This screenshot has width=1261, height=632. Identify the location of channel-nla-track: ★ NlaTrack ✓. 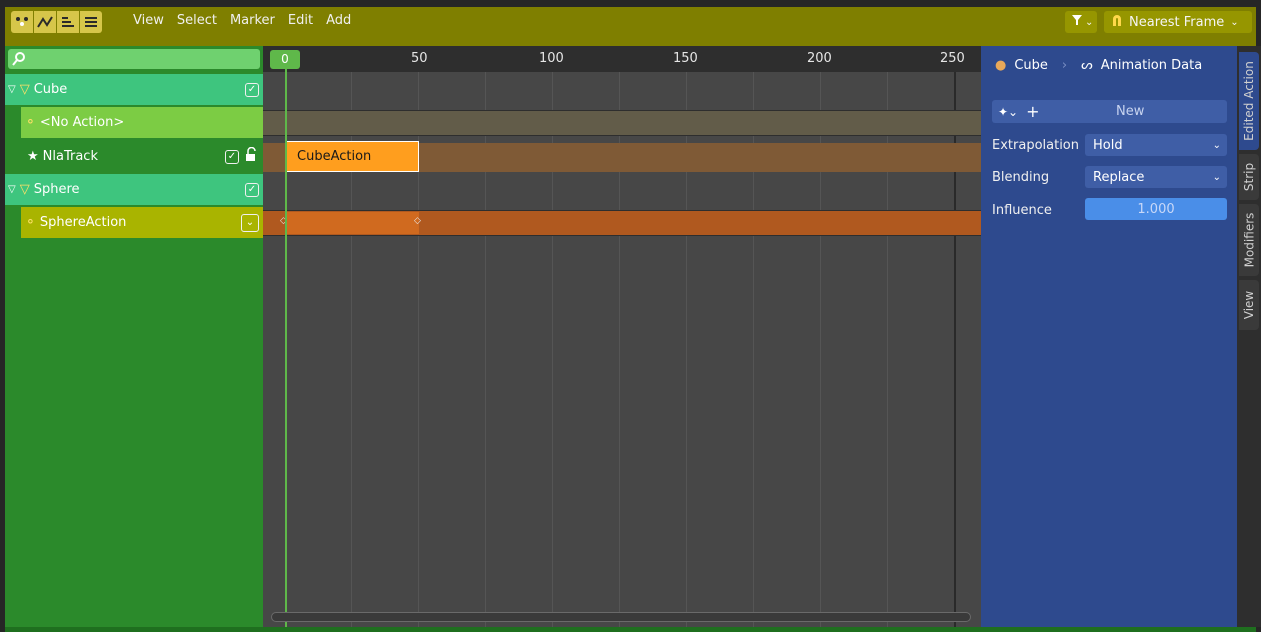
(142, 156).